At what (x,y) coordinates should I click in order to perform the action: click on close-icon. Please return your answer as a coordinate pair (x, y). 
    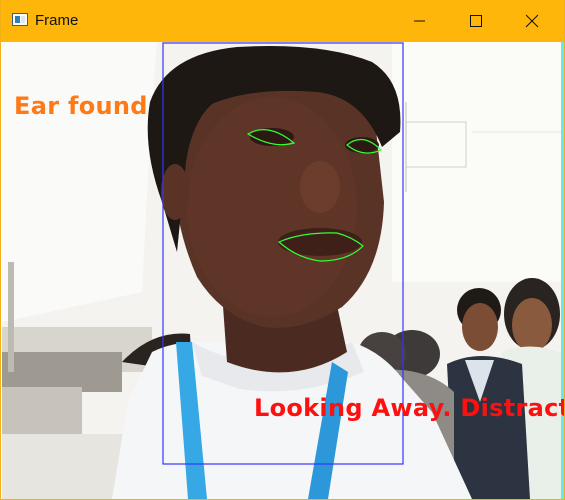
    Looking at the image, I should click on (532, 21).